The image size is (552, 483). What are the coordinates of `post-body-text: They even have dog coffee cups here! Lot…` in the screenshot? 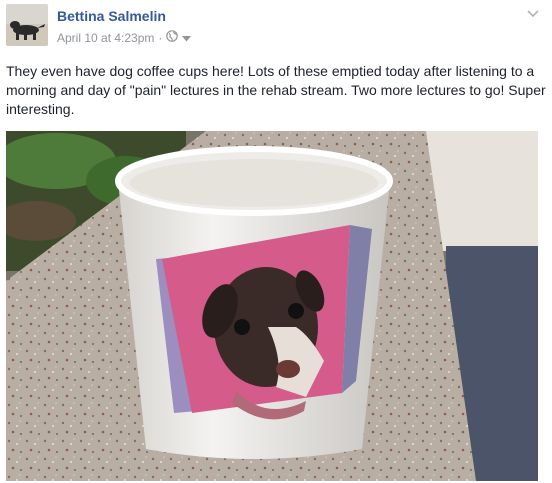 It's located at (276, 90).